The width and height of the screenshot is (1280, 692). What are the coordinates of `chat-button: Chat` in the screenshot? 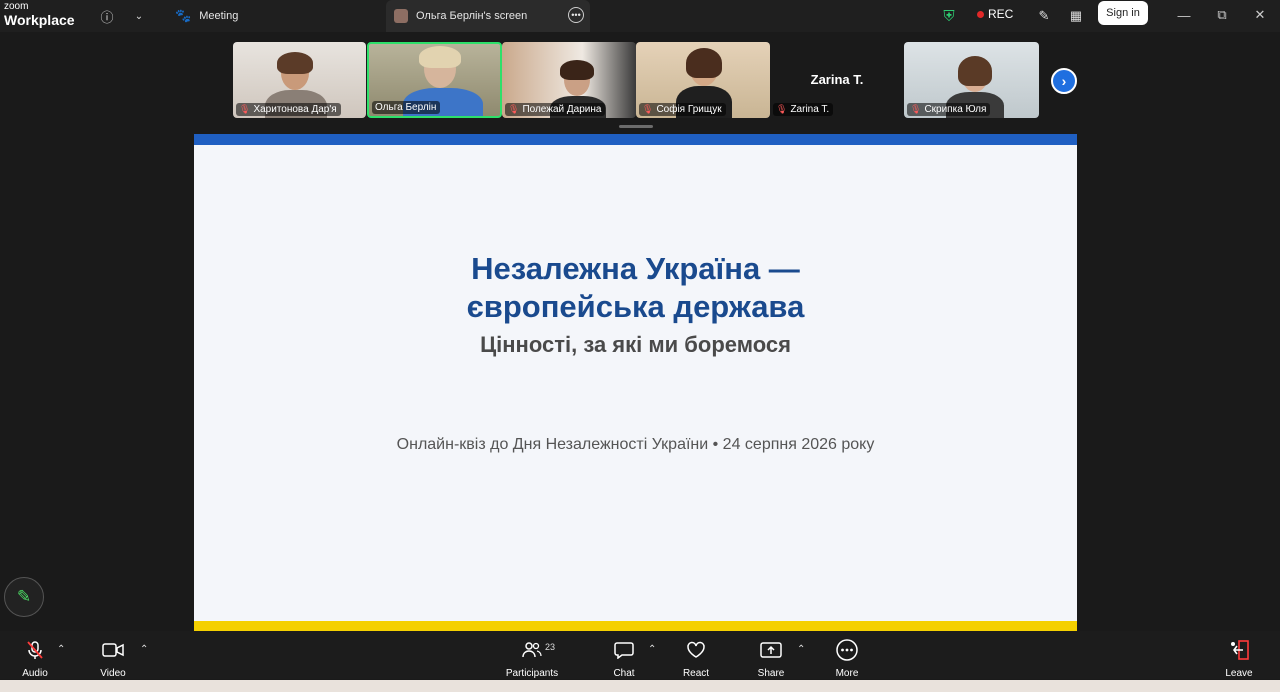 It's located at (624, 659).